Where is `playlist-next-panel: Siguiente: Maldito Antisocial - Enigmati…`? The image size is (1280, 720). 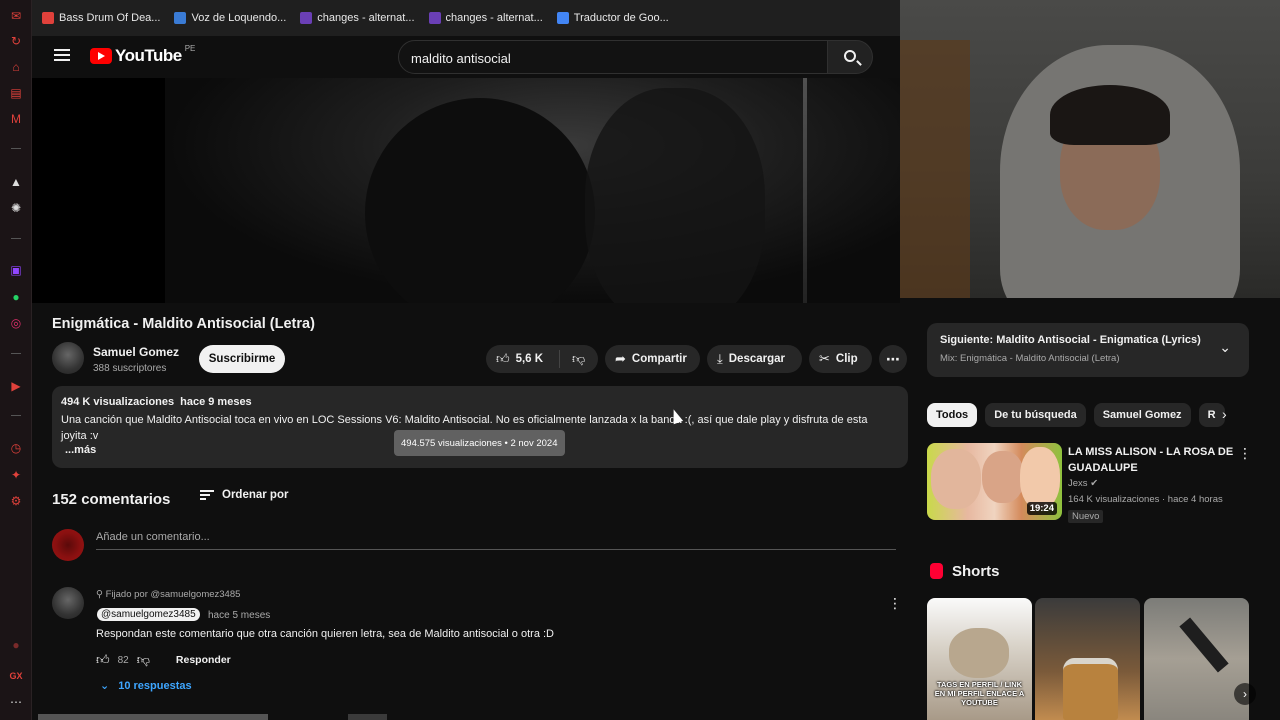 playlist-next-panel: Siguiente: Maldito Antisocial - Enigmati… is located at coordinates (1088, 350).